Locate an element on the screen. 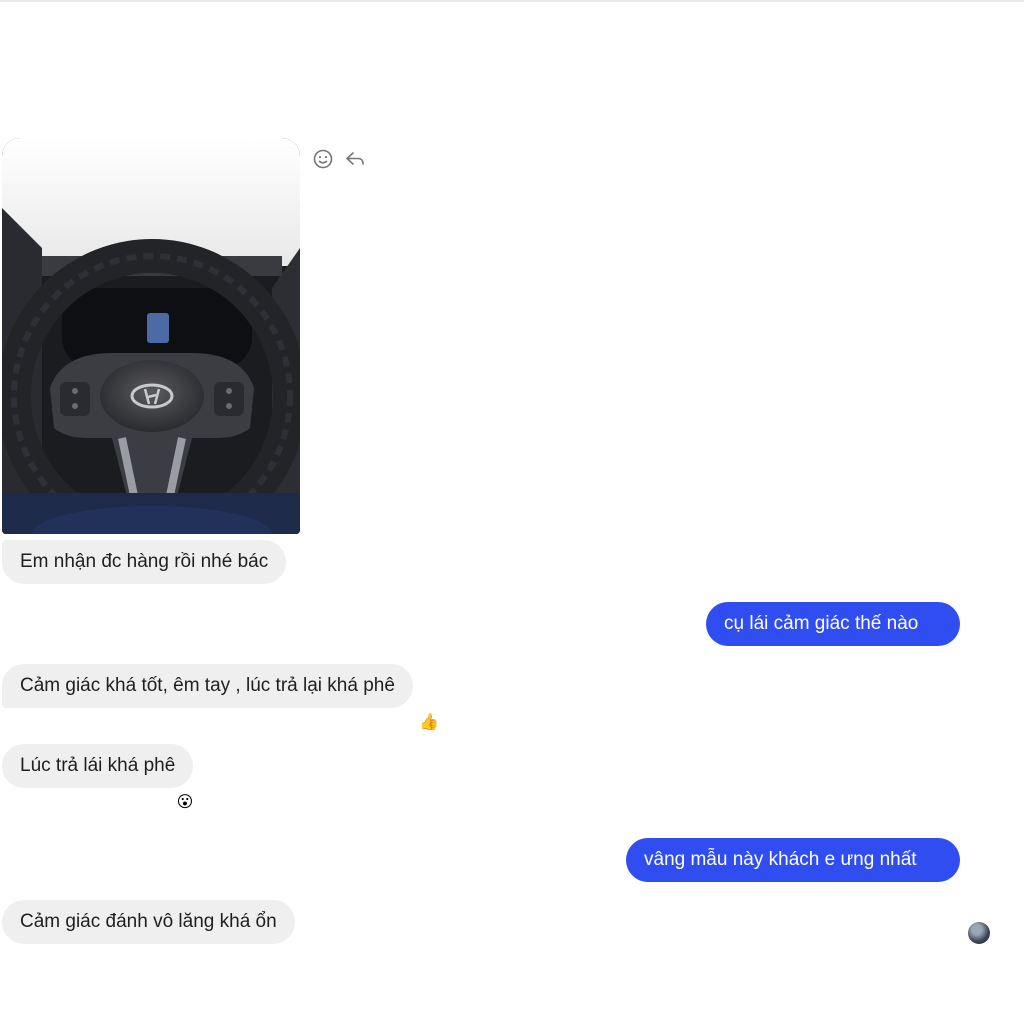 Image resolution: width=1024 pixels, height=1024 pixels. message-actions is located at coordinates (339, 159).